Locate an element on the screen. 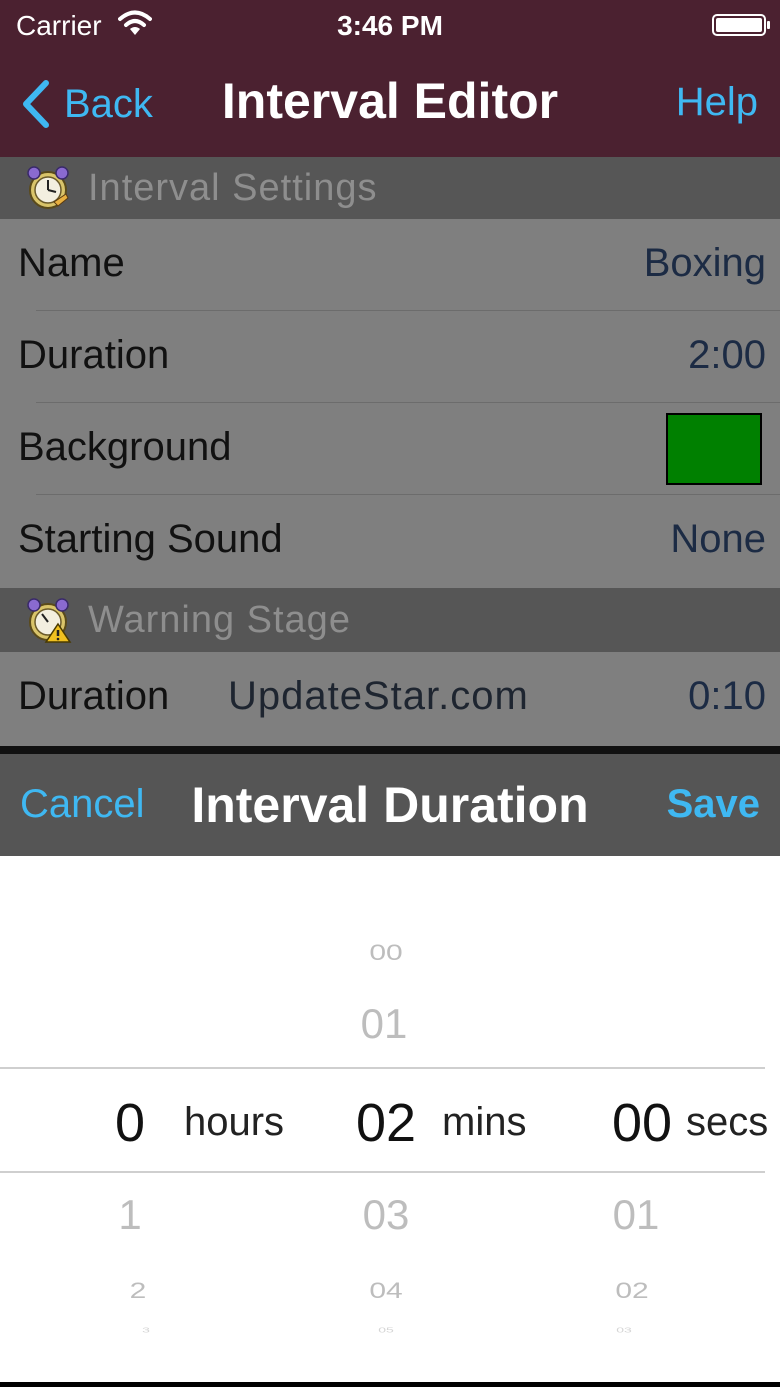 This screenshot has width=780, height=1387. picker-toolbar: Cancel Interval Duration Save is located at coordinates (390, 805).